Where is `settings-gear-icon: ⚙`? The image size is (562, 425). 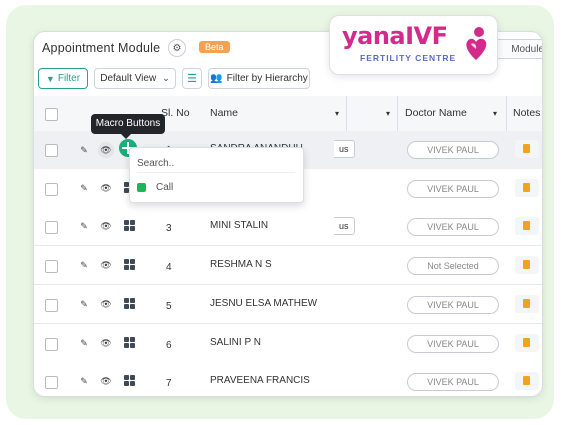
settings-gear-icon: ⚙ is located at coordinates (177, 48).